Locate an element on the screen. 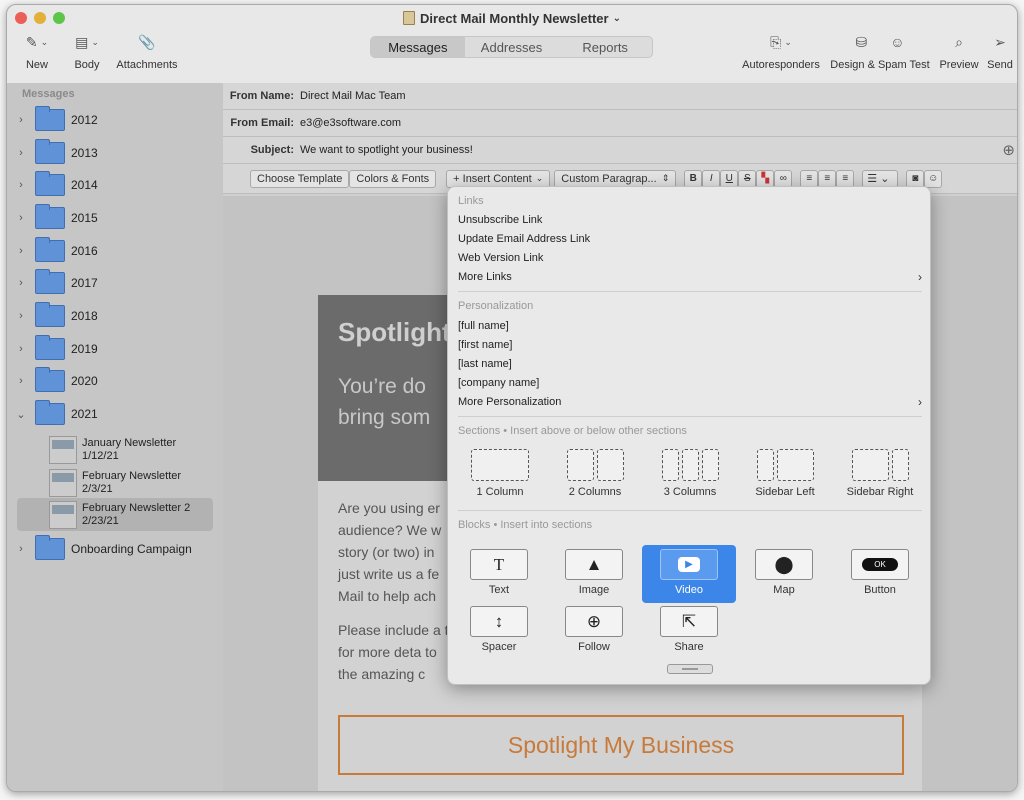  camera-icon: ◙ is located at coordinates (915, 178).